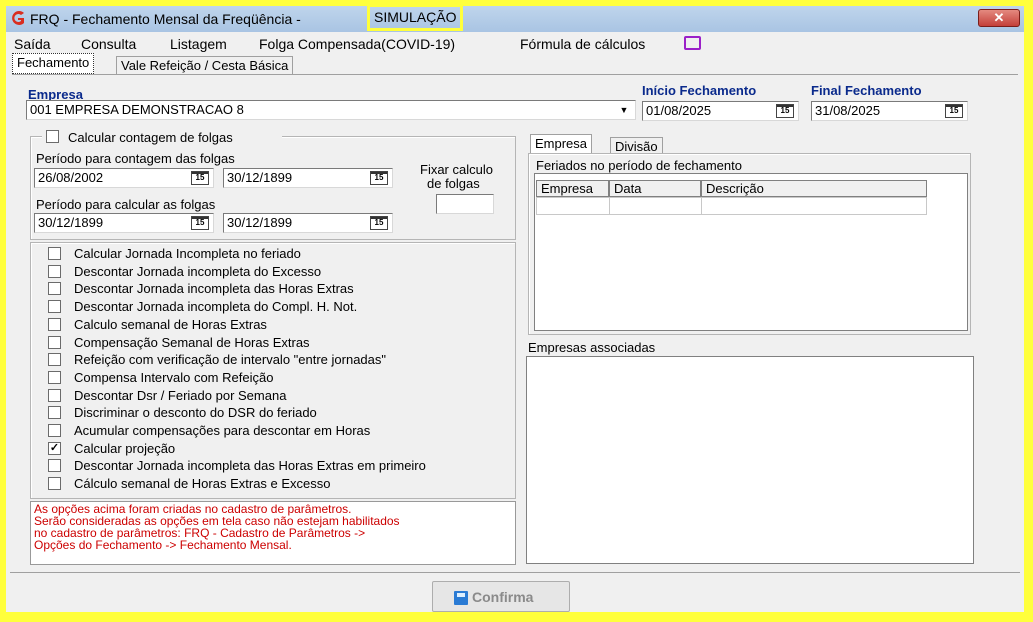 The width and height of the screenshot is (1033, 622). What do you see at coordinates (731, 206) in the screenshot?
I see `table-row` at bounding box center [731, 206].